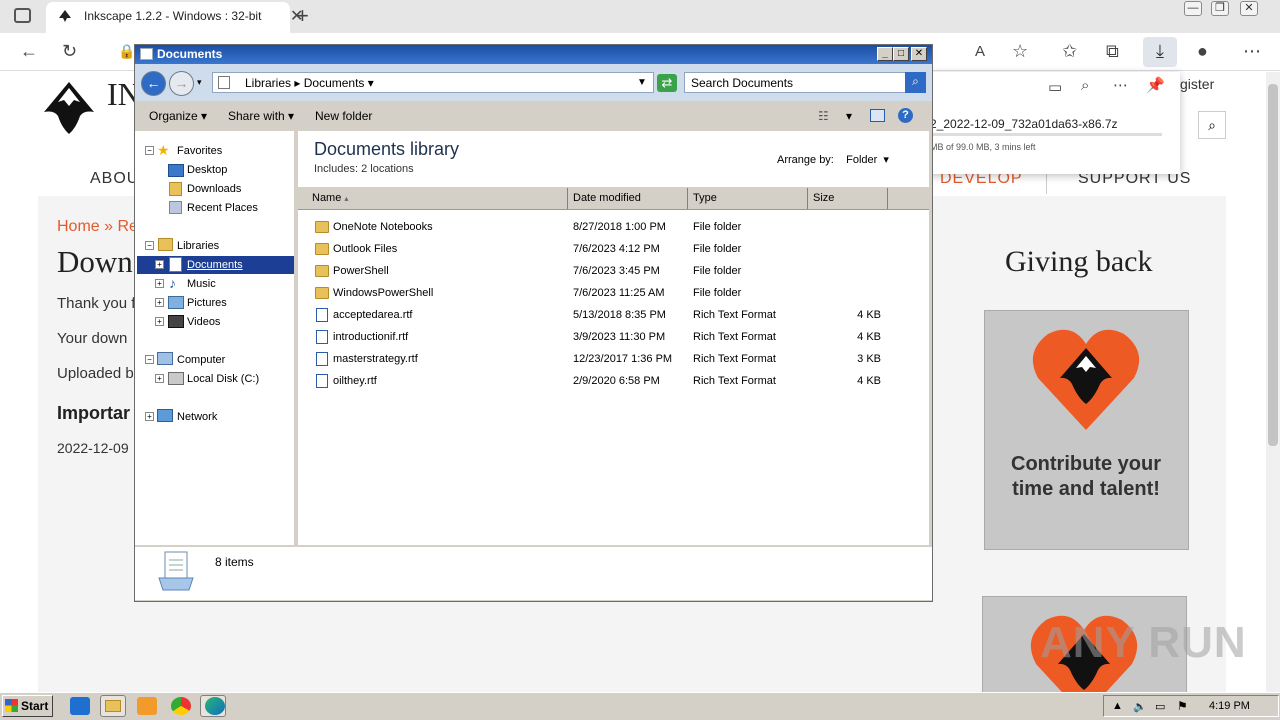 The height and width of the screenshot is (720, 1280). I want to click on column-date-modified: Date modified, so click(607, 198).